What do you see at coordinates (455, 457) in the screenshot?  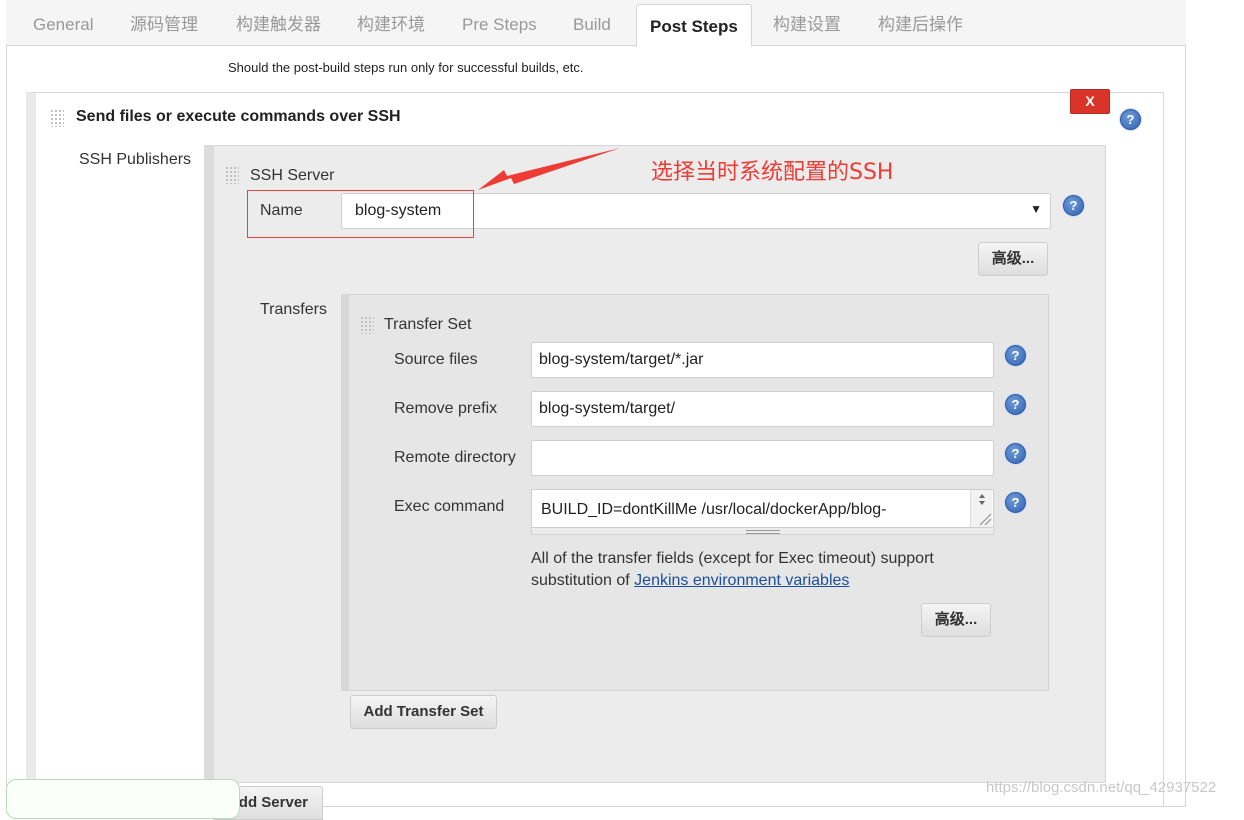 I see `remote-directory-label: Remote directory` at bounding box center [455, 457].